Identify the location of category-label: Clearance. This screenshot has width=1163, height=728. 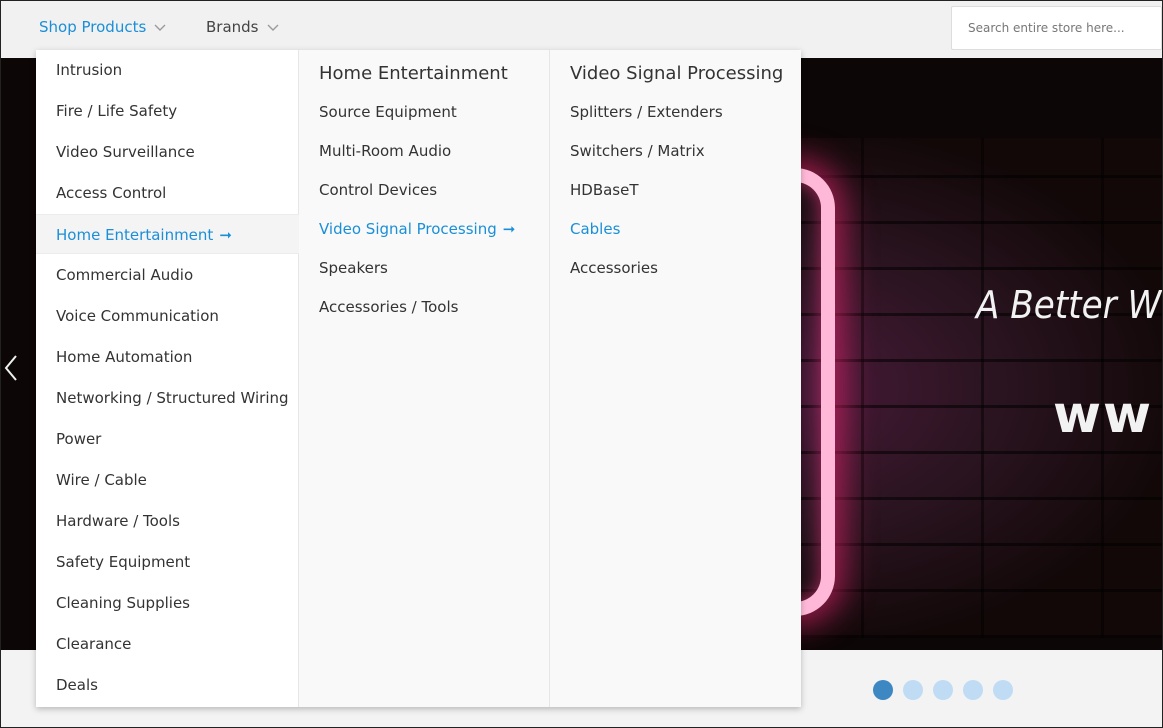
(94, 644).